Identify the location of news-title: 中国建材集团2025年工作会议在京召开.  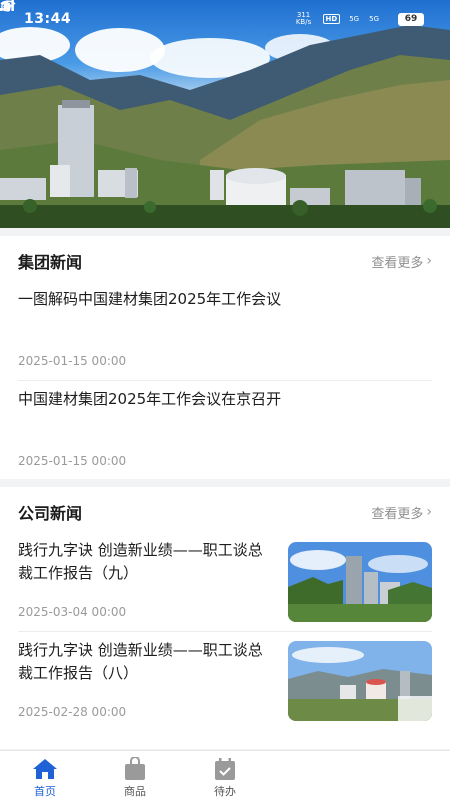
(150, 399).